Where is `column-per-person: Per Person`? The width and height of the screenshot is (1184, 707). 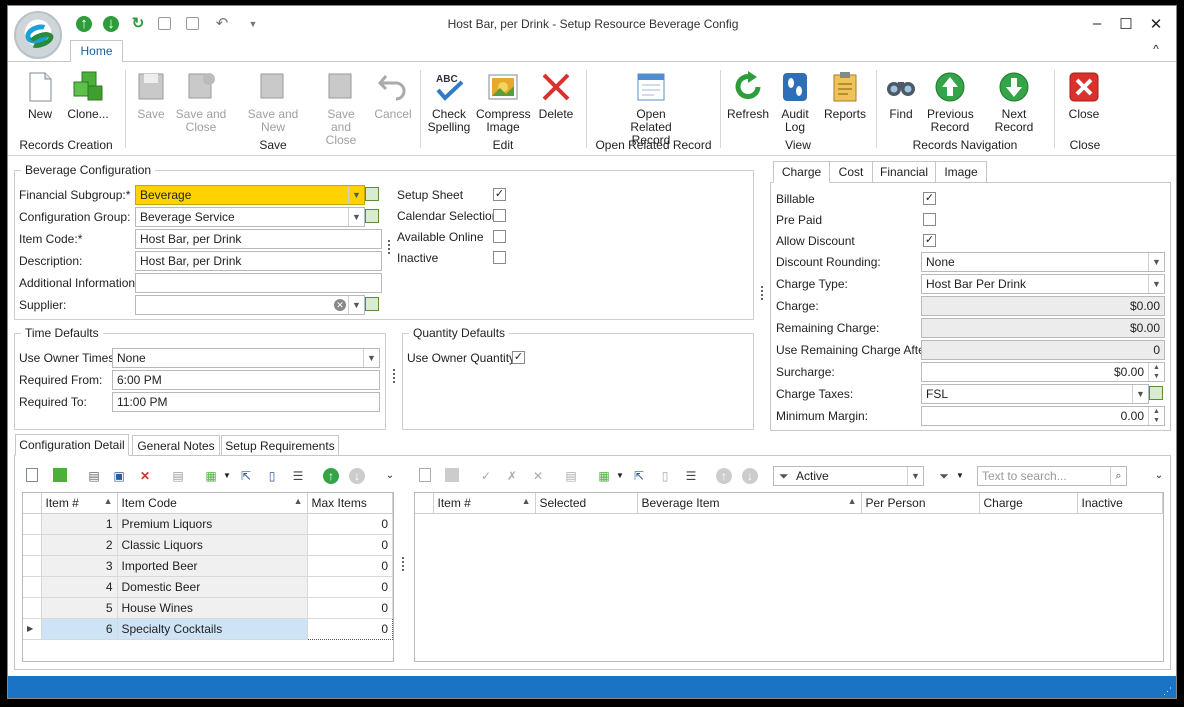
column-per-person: Per Person is located at coordinates (920, 503).